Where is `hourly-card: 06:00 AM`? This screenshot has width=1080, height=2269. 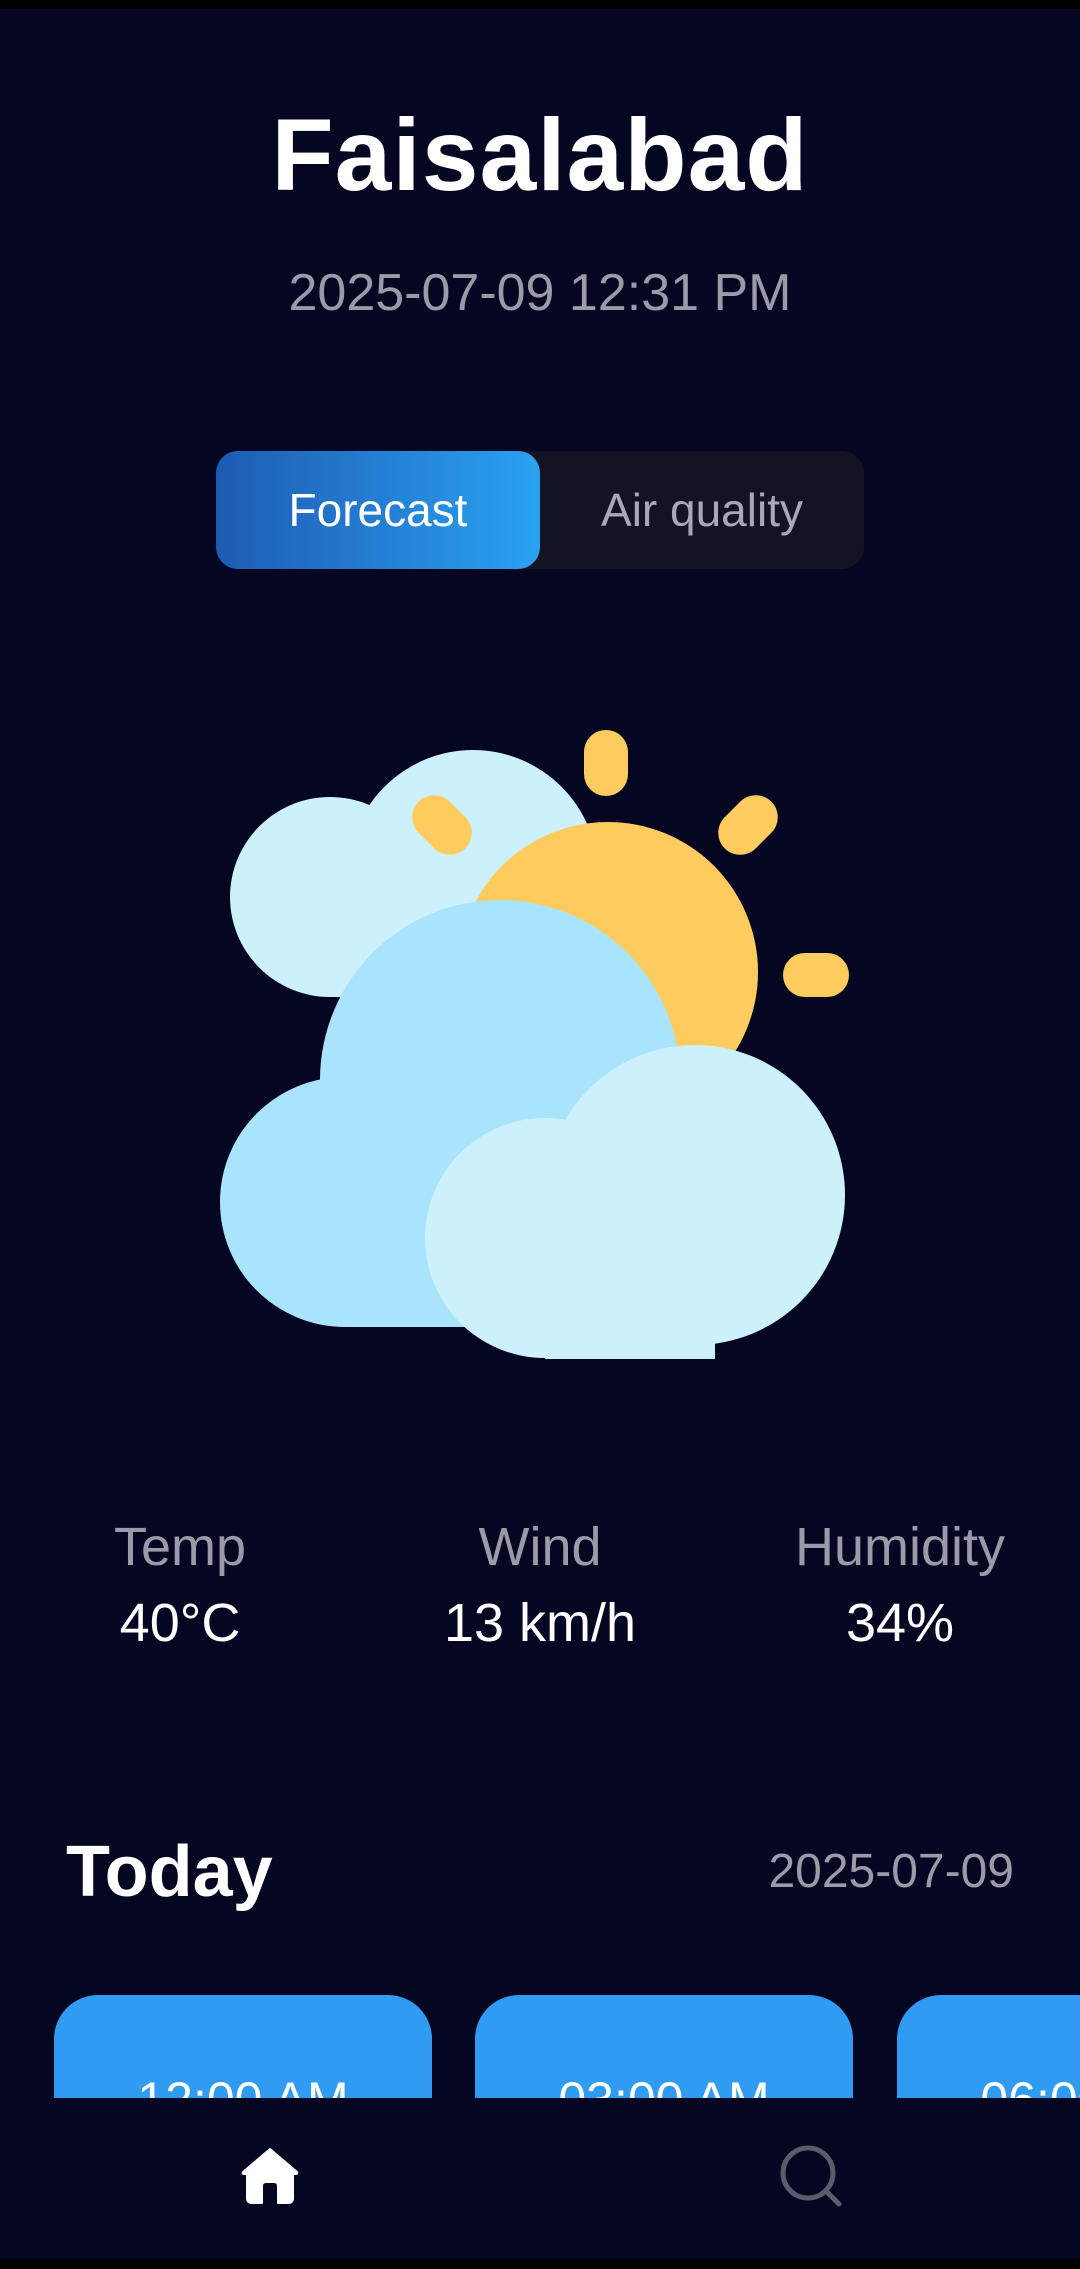 hourly-card: 06:00 AM is located at coordinates (988, 2046).